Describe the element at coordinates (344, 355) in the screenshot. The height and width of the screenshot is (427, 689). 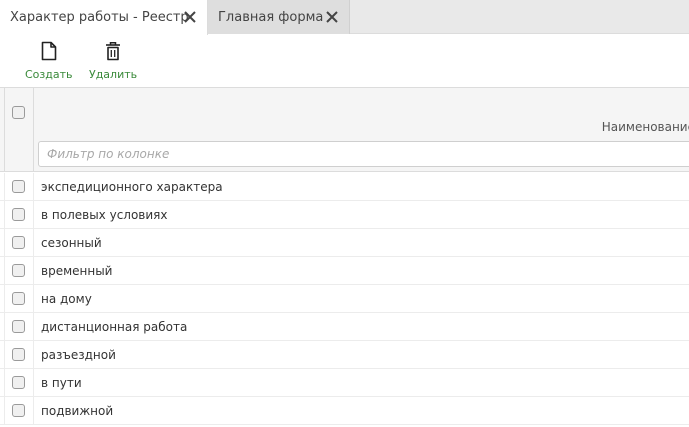
I see `table-row: разъездной` at that location.